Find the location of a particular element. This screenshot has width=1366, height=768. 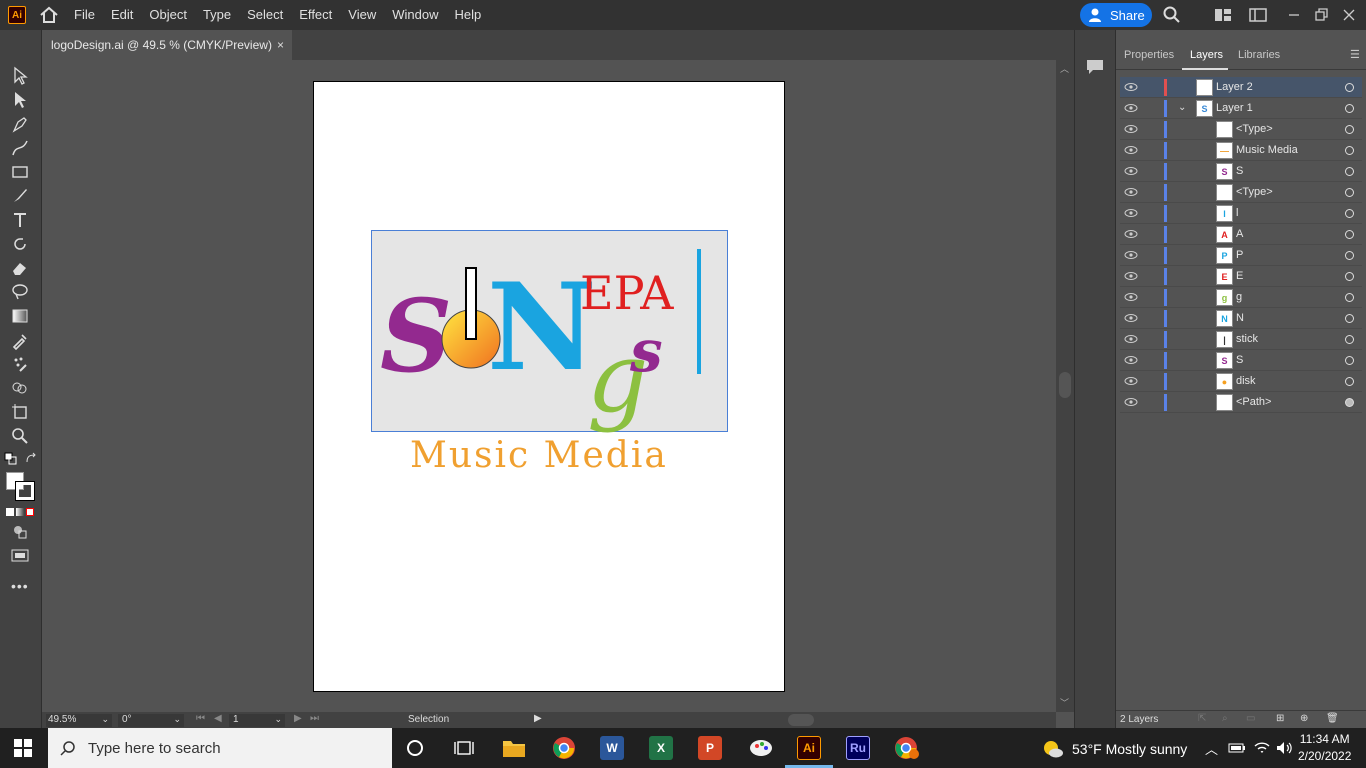

minimize-icon is located at coordinates (1294, 15).